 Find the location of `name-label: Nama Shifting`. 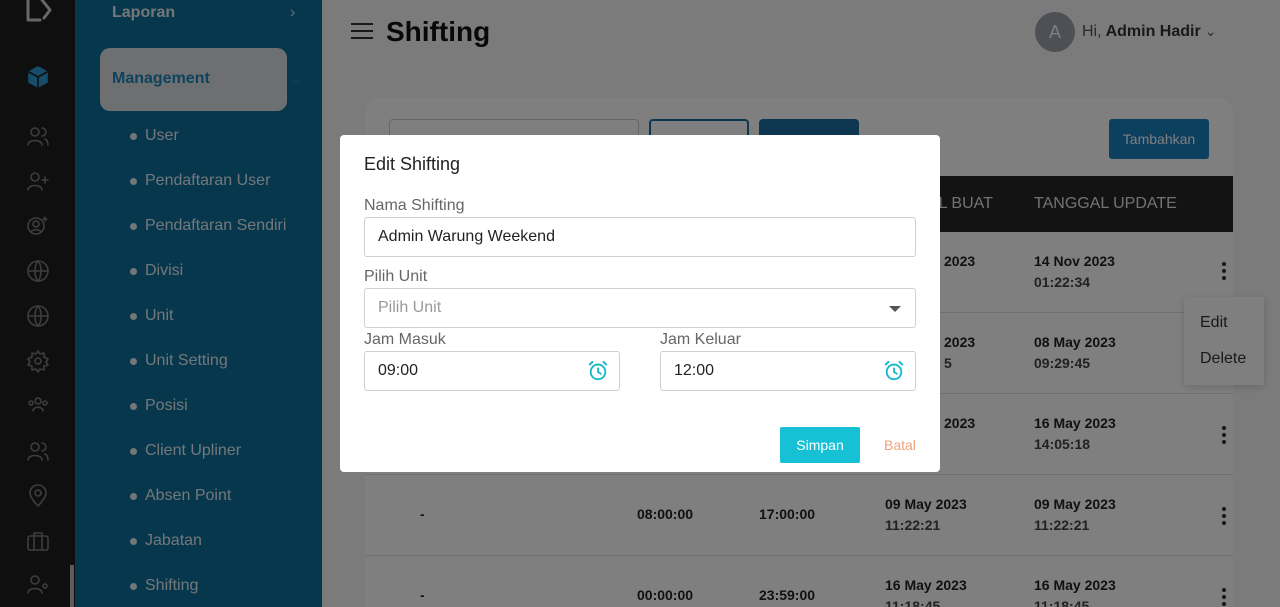

name-label: Nama Shifting is located at coordinates (414, 205).